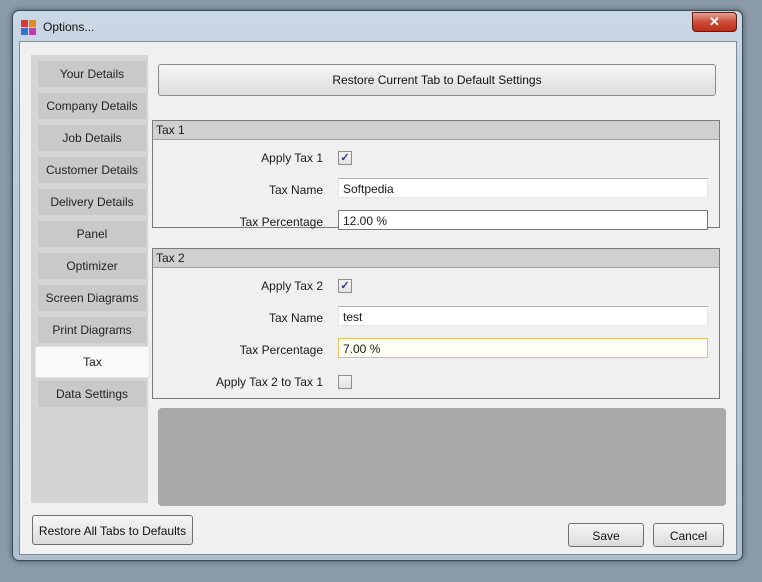 The width and height of the screenshot is (762, 582). Describe the element at coordinates (92, 106) in the screenshot. I see `sidebar-item-company-details: Company Details` at that location.